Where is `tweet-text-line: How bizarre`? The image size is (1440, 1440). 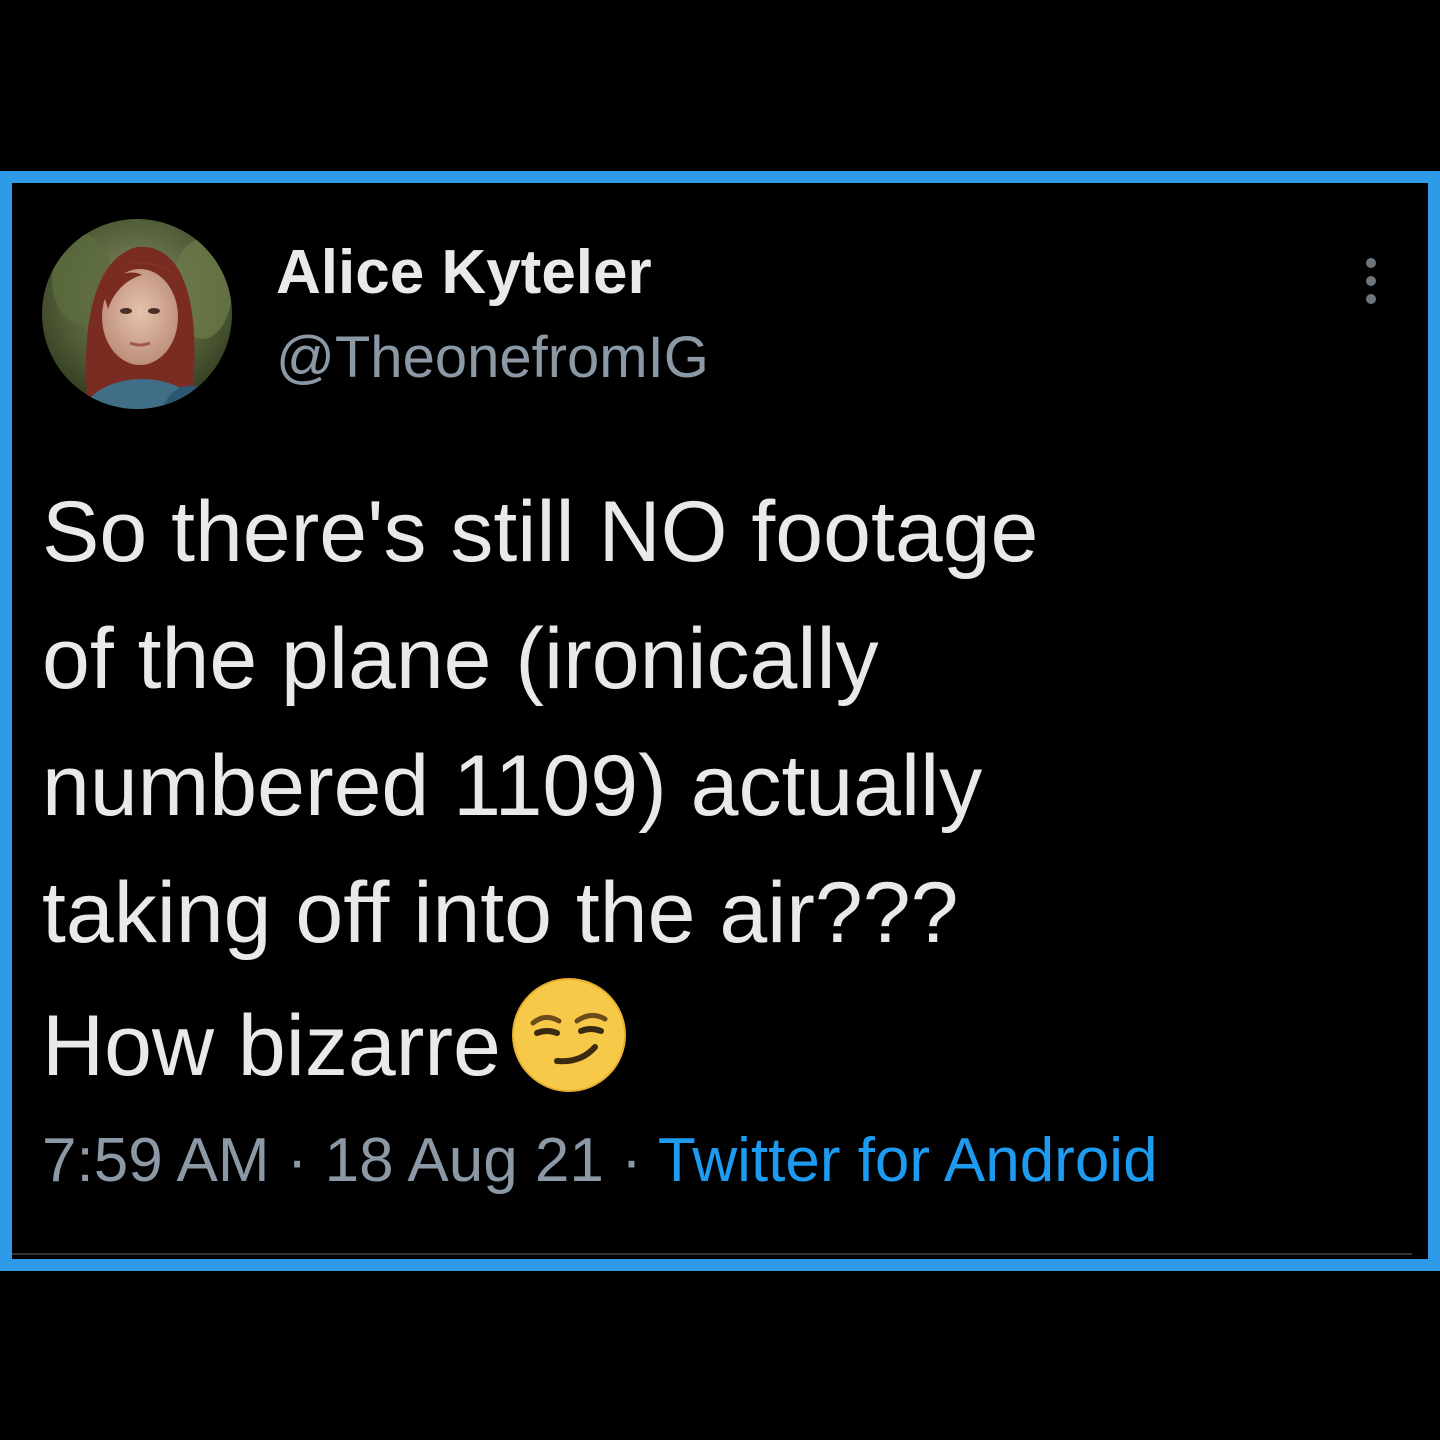 tweet-text-line: How bizarre is located at coordinates (271, 1046).